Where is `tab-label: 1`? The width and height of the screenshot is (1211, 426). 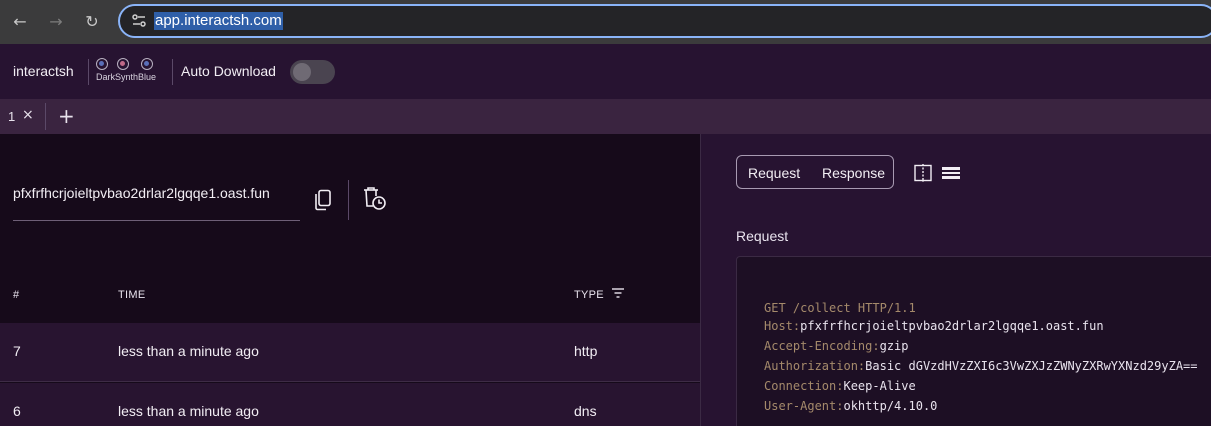
tab-label: 1 is located at coordinates (12, 116).